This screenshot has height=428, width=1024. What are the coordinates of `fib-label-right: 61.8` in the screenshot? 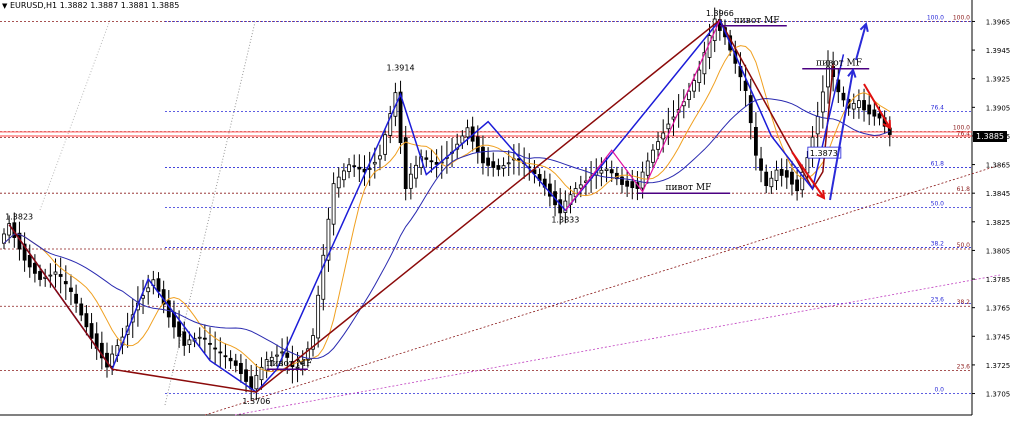 It's located at (964, 189).